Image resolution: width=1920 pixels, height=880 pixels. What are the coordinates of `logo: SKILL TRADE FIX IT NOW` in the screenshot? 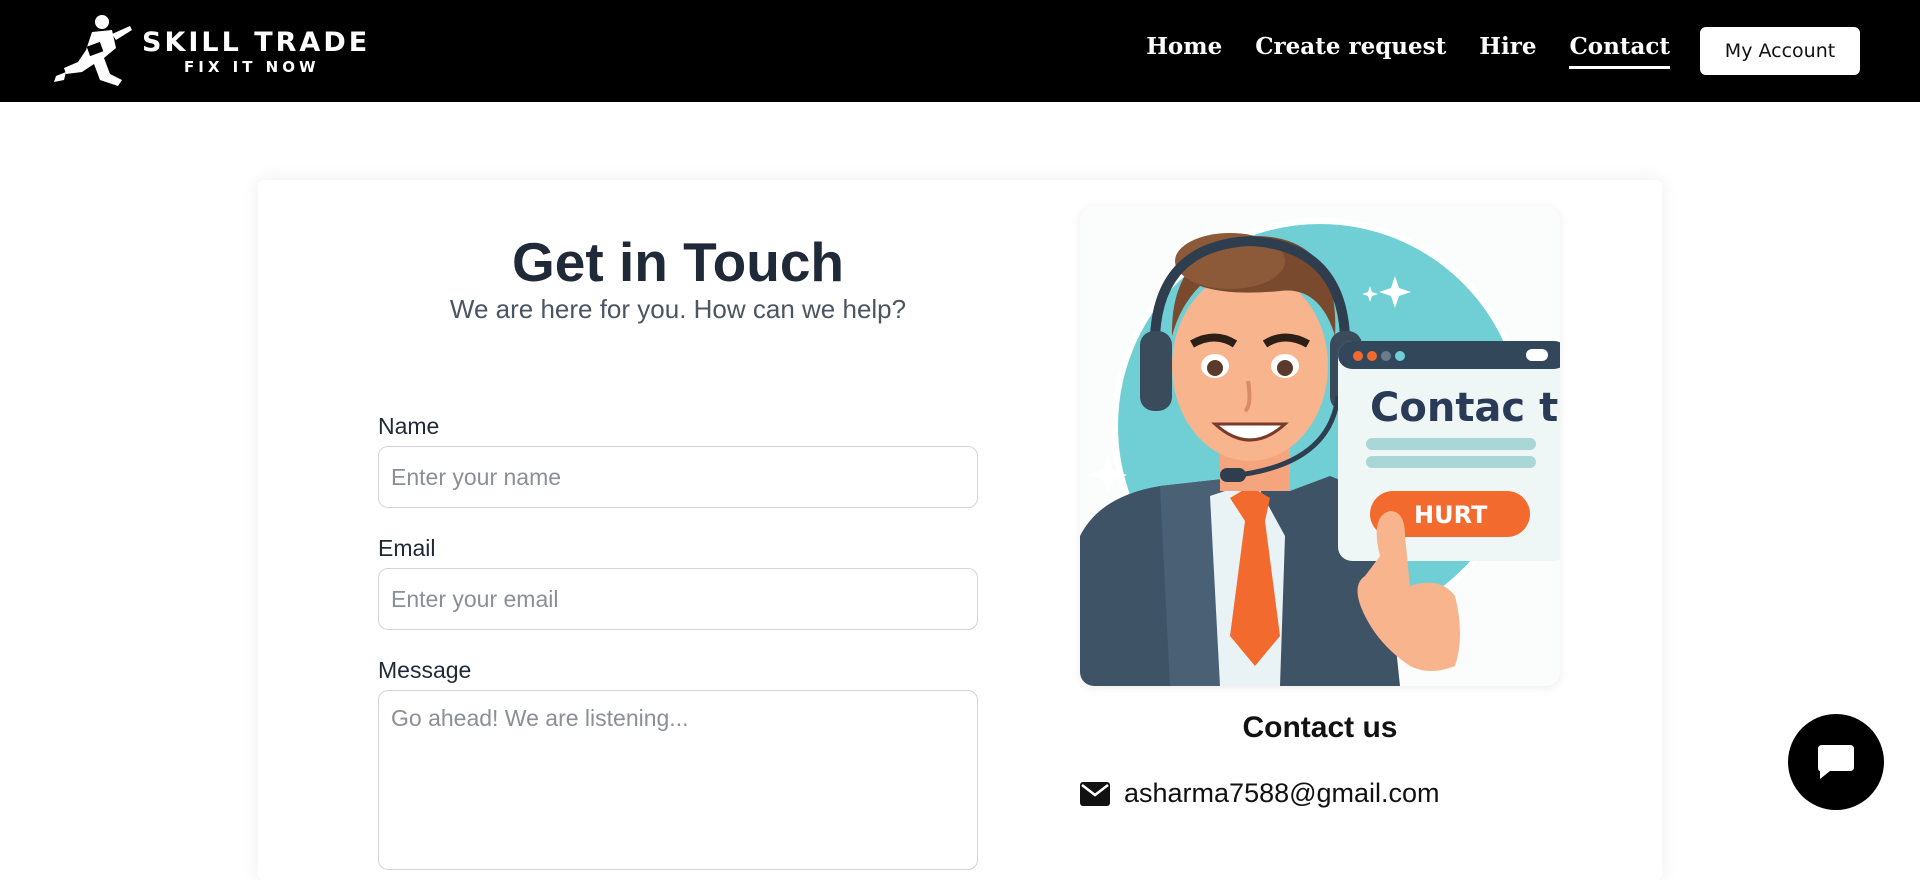 It's located at (211, 52).